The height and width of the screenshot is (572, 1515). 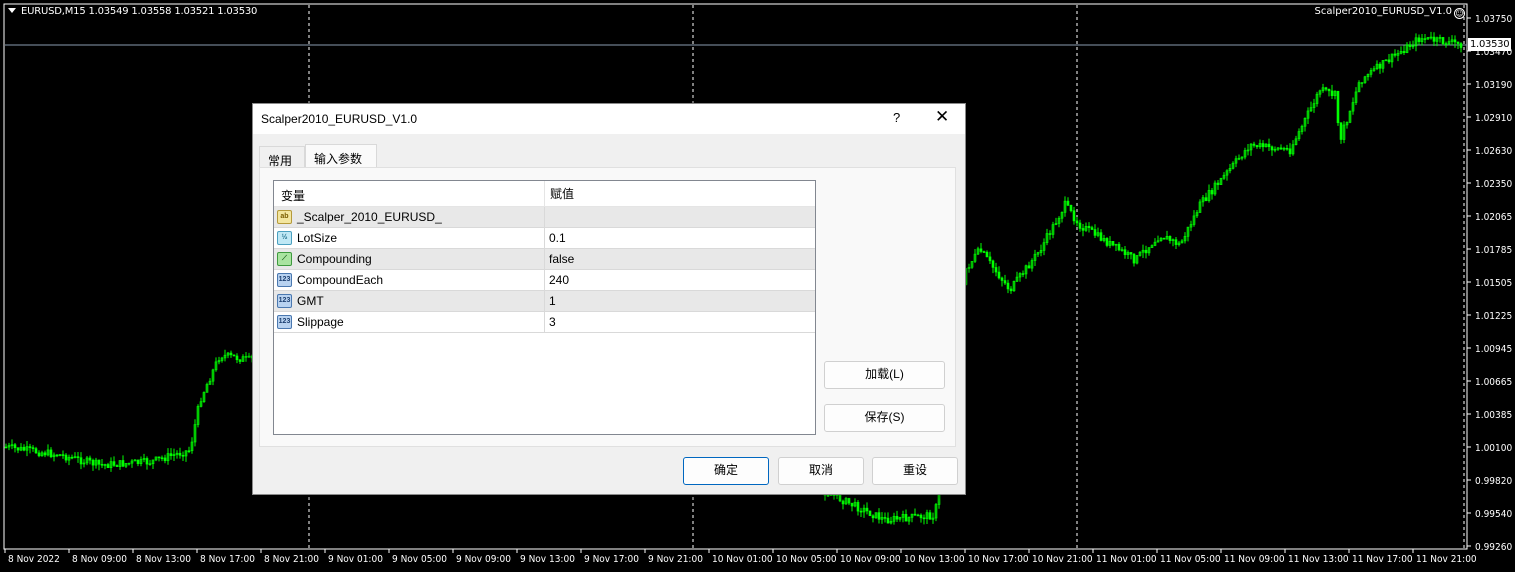 What do you see at coordinates (611, 559) in the screenshot?
I see `time-label: 9 Nov 17:00` at bounding box center [611, 559].